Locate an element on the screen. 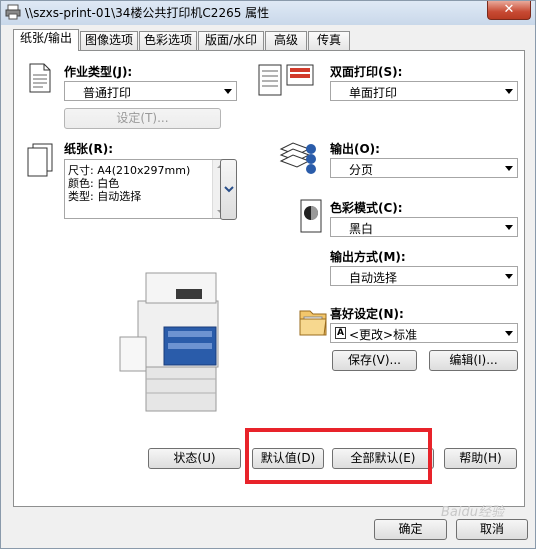 Image resolution: width=536 pixels, height=549 pixels. favorites-label: 喜好设定(N): is located at coordinates (367, 314).